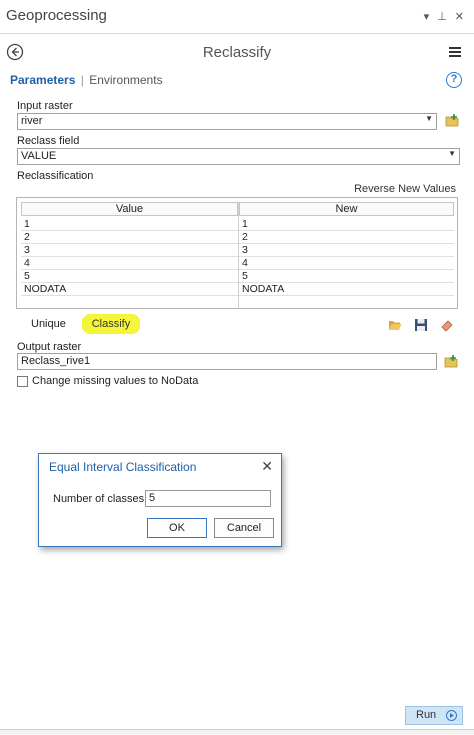  I want to click on unique-button: Unique, so click(48, 324).